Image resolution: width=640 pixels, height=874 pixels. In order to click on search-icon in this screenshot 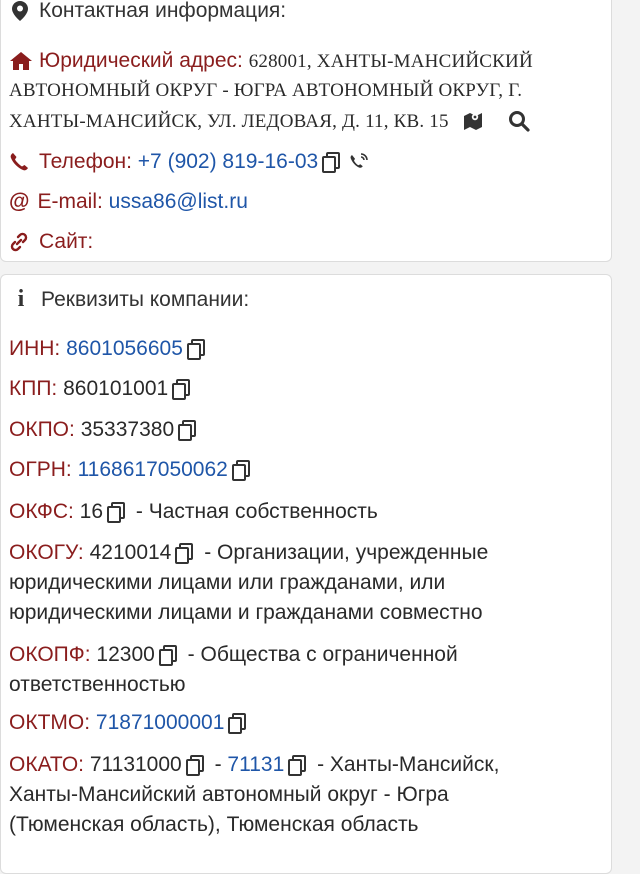, I will do `click(519, 121)`.